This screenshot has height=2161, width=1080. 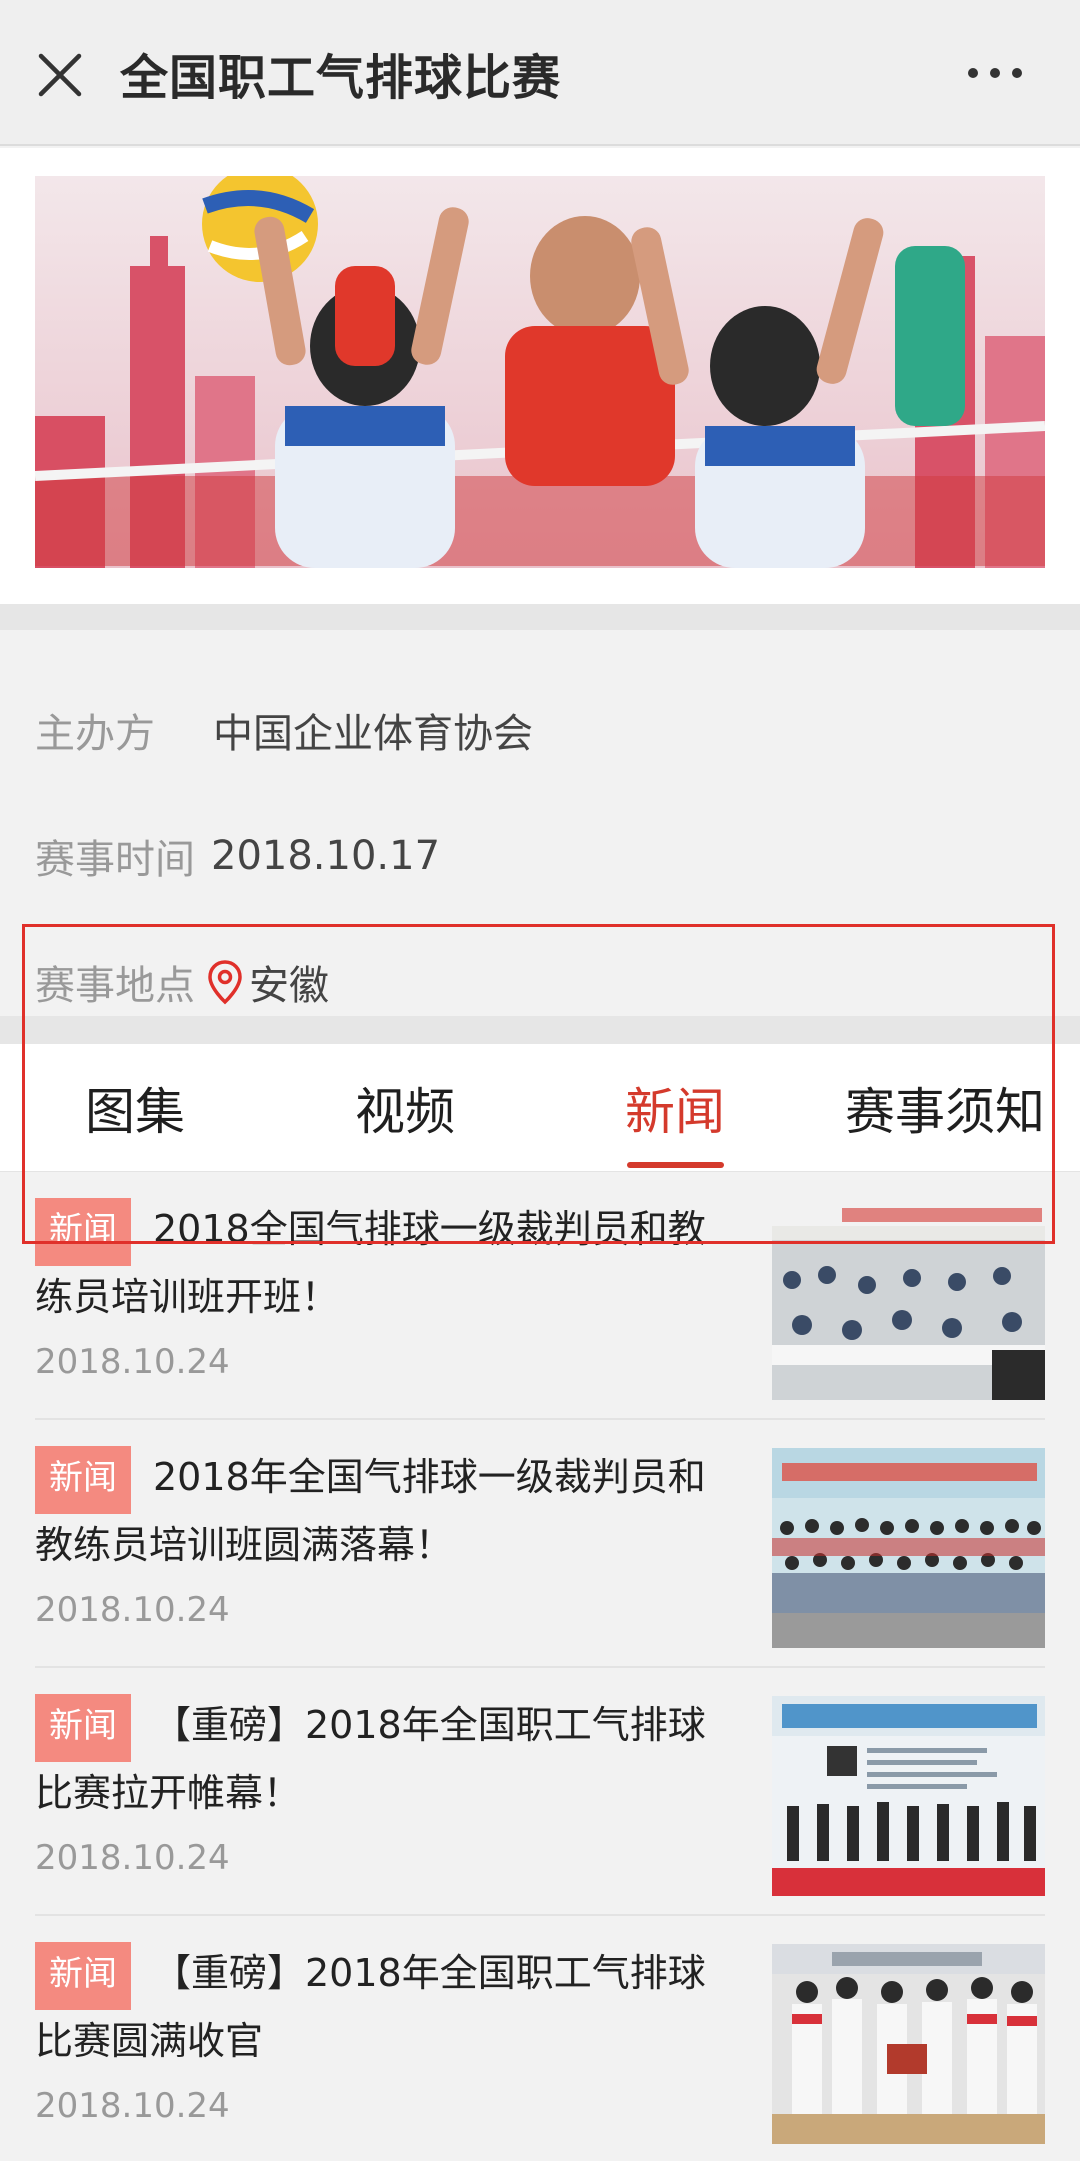 What do you see at coordinates (135, 1108) in the screenshot?
I see `tab-gallery: 图集` at bounding box center [135, 1108].